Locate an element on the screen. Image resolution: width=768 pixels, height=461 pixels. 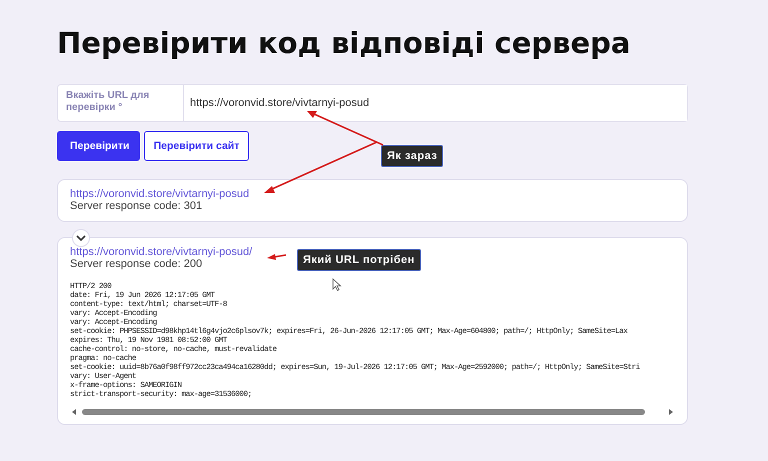
url-field: Вкажіть URL для перевірки ° https://voronvid.store/vivtarnyi-posud is located at coordinates (372, 103).